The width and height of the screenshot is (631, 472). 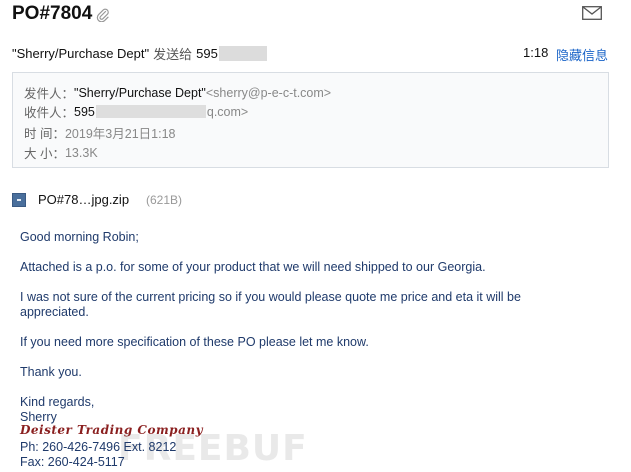 I want to click on signature-fax: Fax: 260-424-5117, so click(x=72, y=462).